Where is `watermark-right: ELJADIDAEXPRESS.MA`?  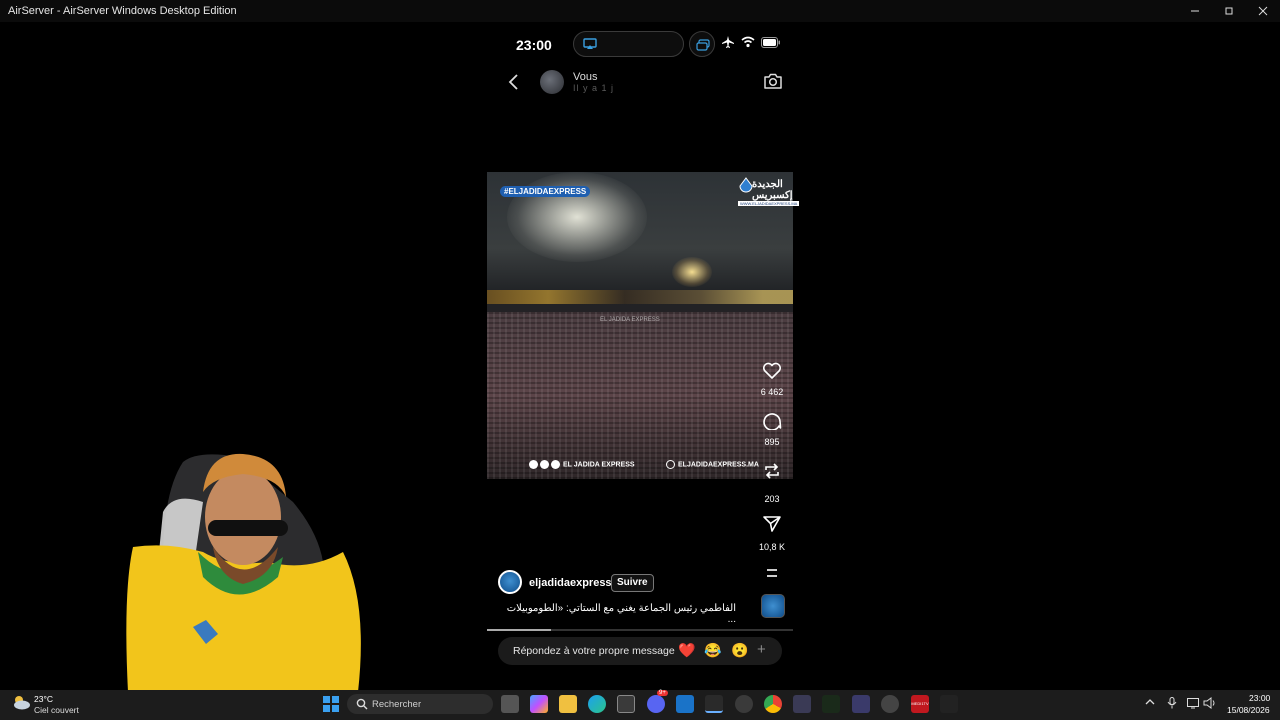
watermark-right: ELJADIDAEXPRESS.MA is located at coordinates (712, 464).